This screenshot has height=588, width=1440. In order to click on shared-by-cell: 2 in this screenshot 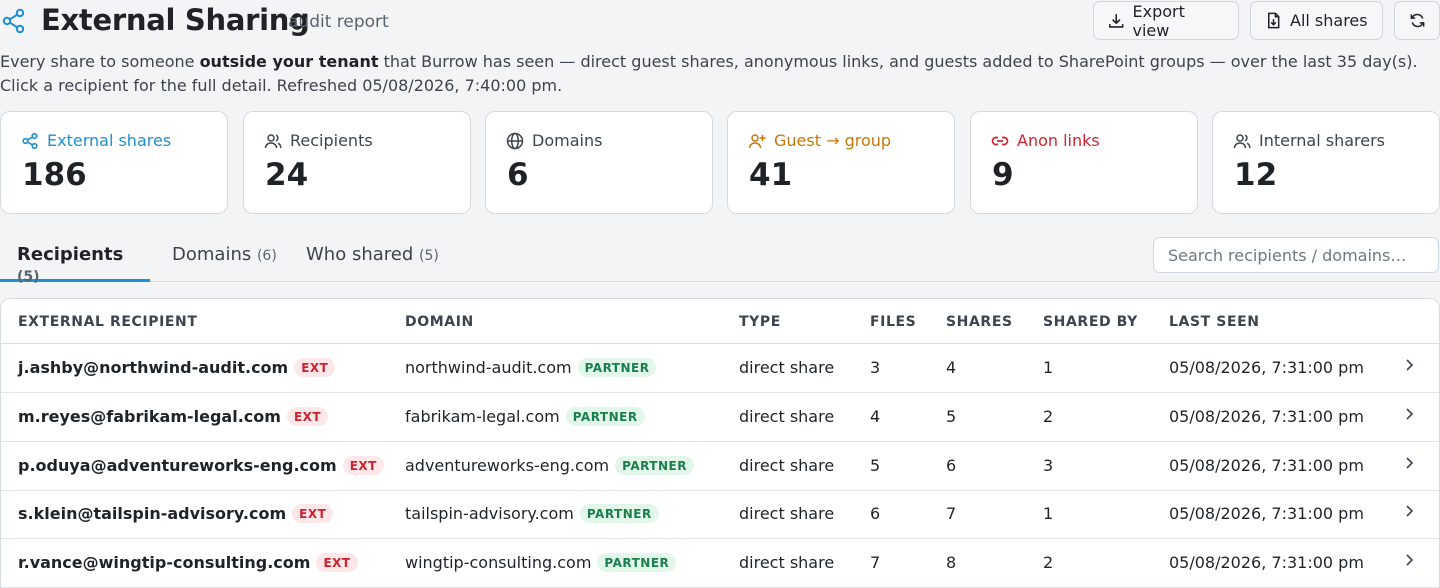, I will do `click(1048, 416)`.